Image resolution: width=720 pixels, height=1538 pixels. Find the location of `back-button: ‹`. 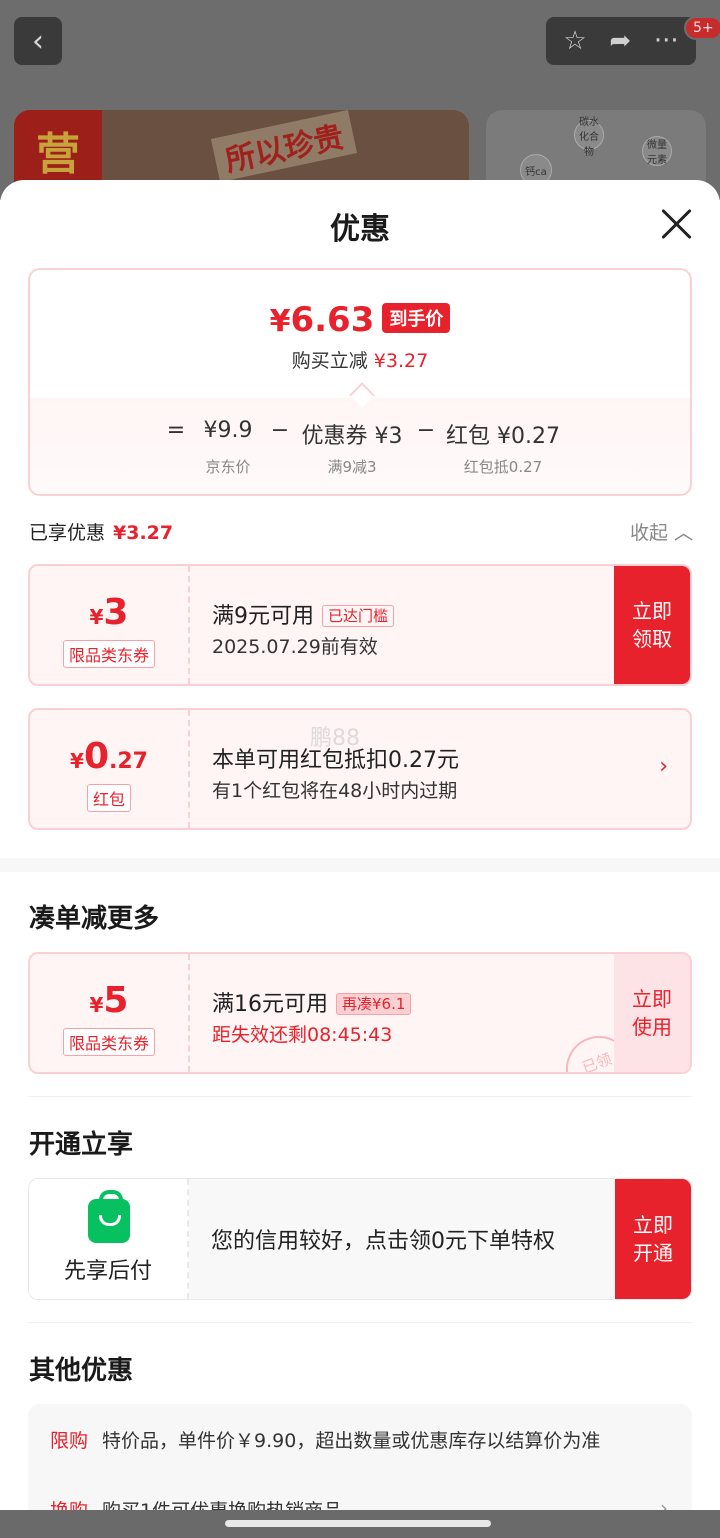

back-button: ‹ is located at coordinates (38, 41).